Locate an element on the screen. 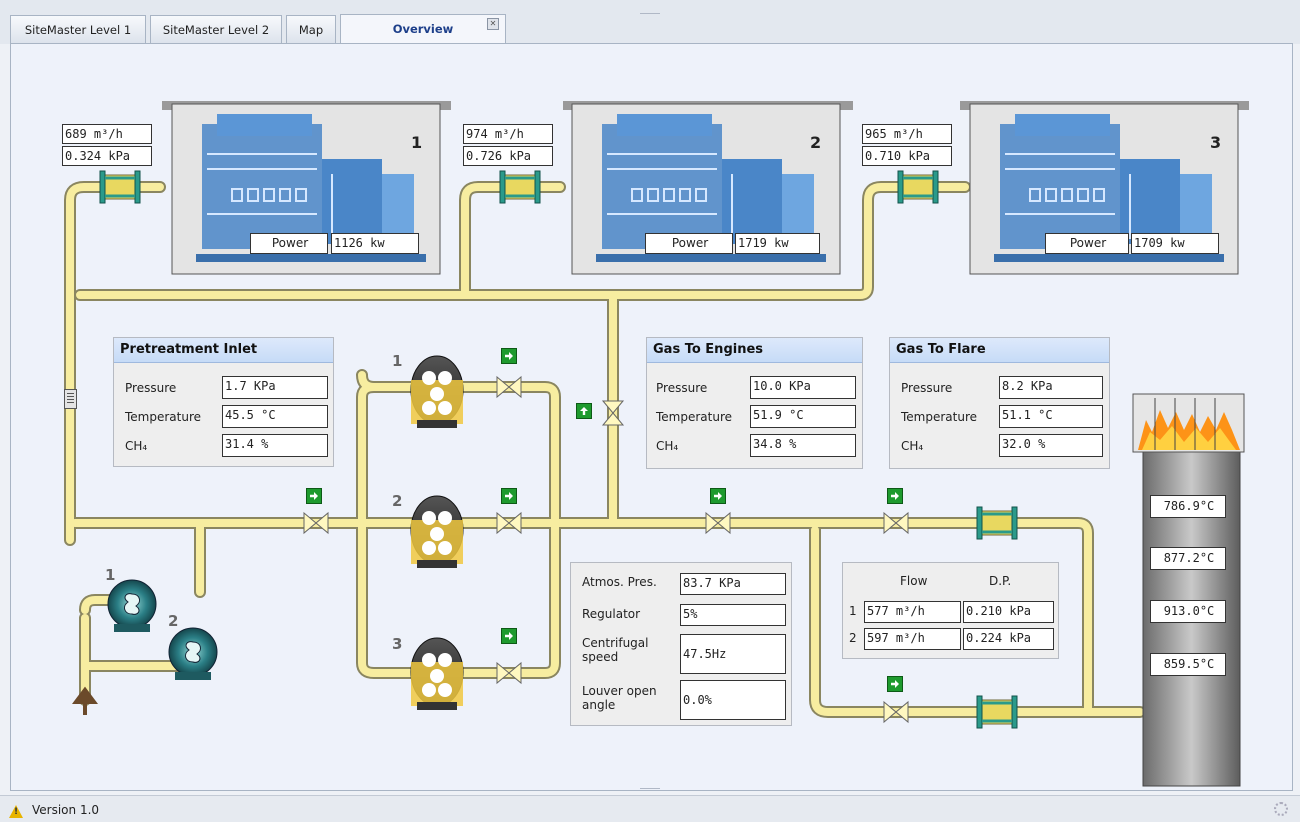  flow-row-2-flow: 597 m³/h is located at coordinates (912, 639).